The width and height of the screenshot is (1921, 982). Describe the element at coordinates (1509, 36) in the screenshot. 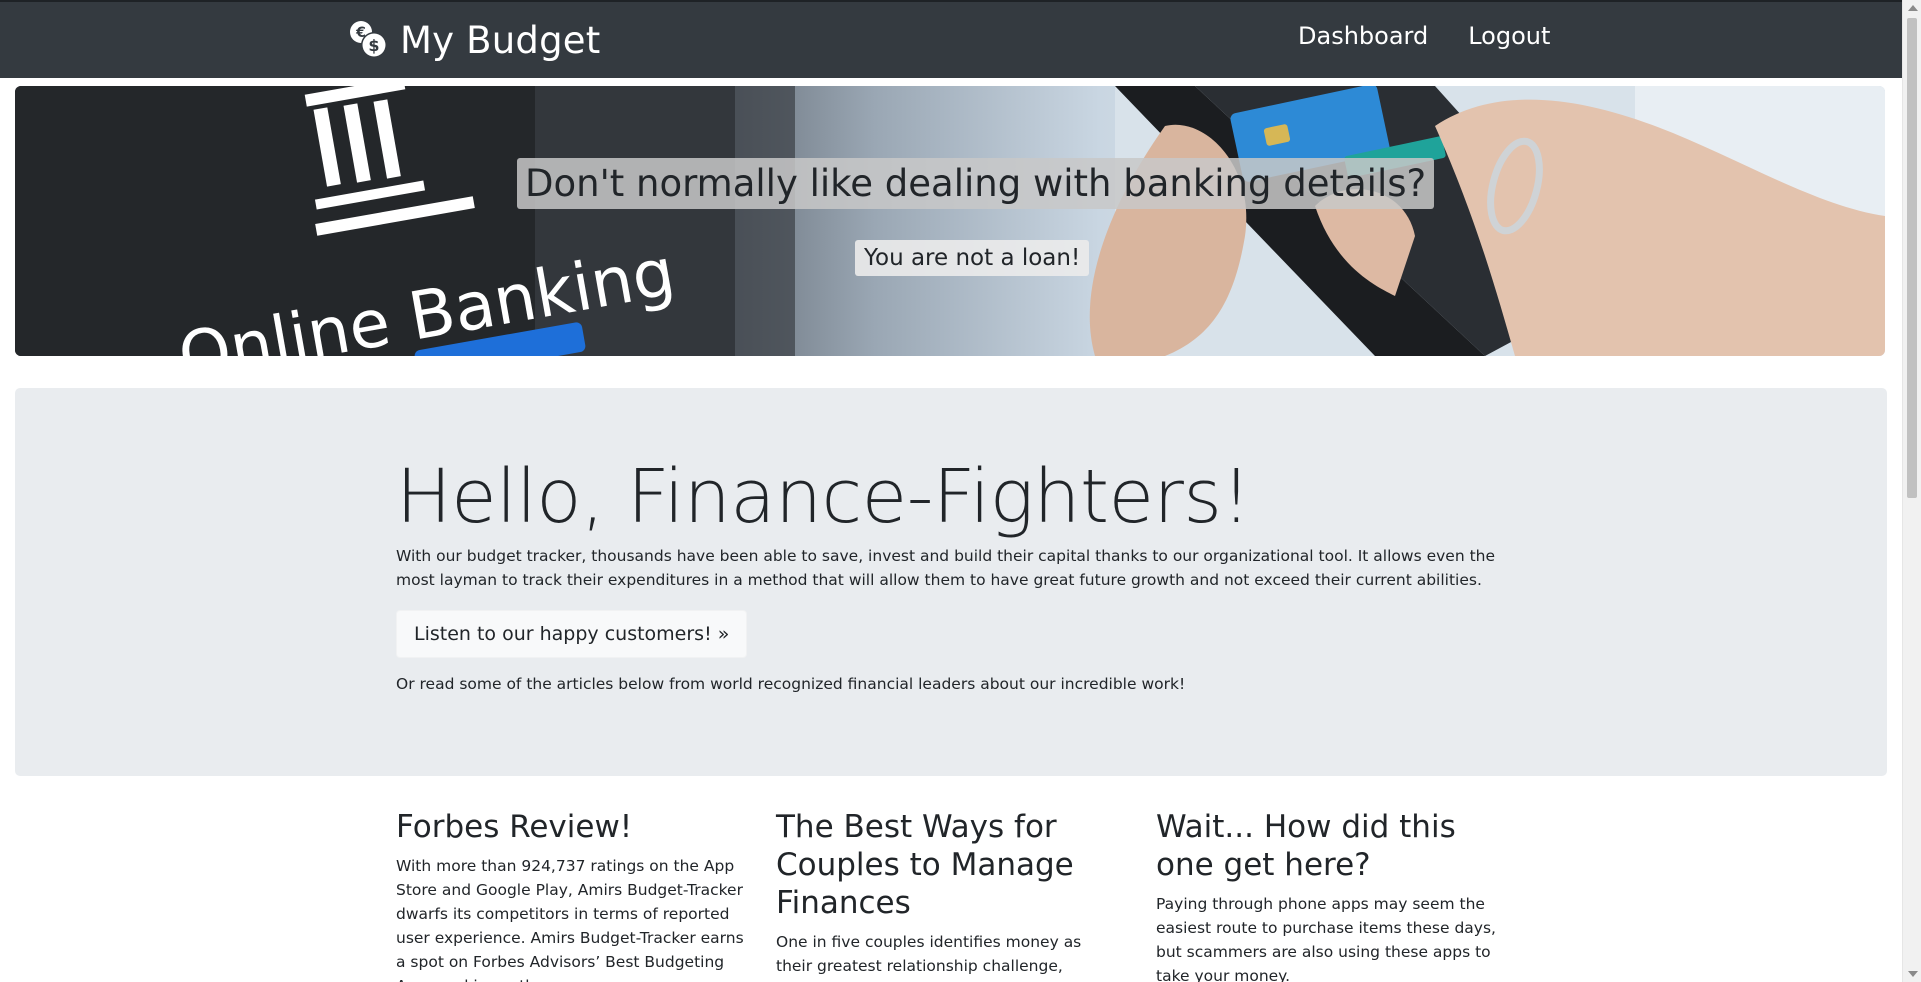

I see `nav-link-logout: Logout` at that location.